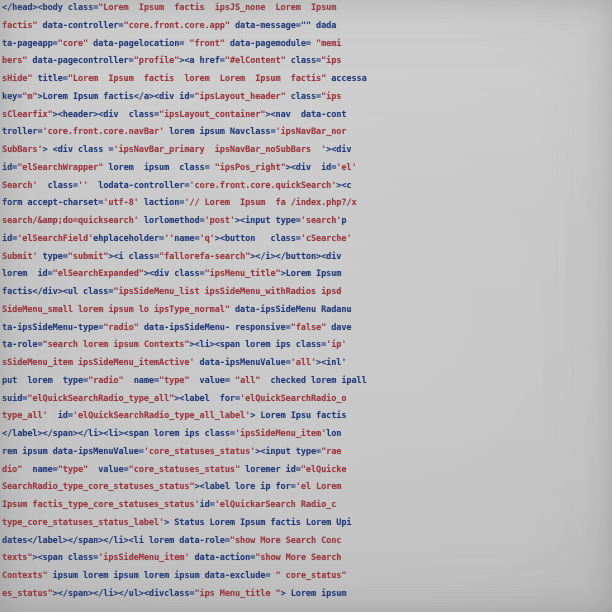 The width and height of the screenshot is (612, 612). Describe the element at coordinates (123, 593) in the screenshot. I see `code-markup-token: ></span></li></ul><divclass=` at that location.